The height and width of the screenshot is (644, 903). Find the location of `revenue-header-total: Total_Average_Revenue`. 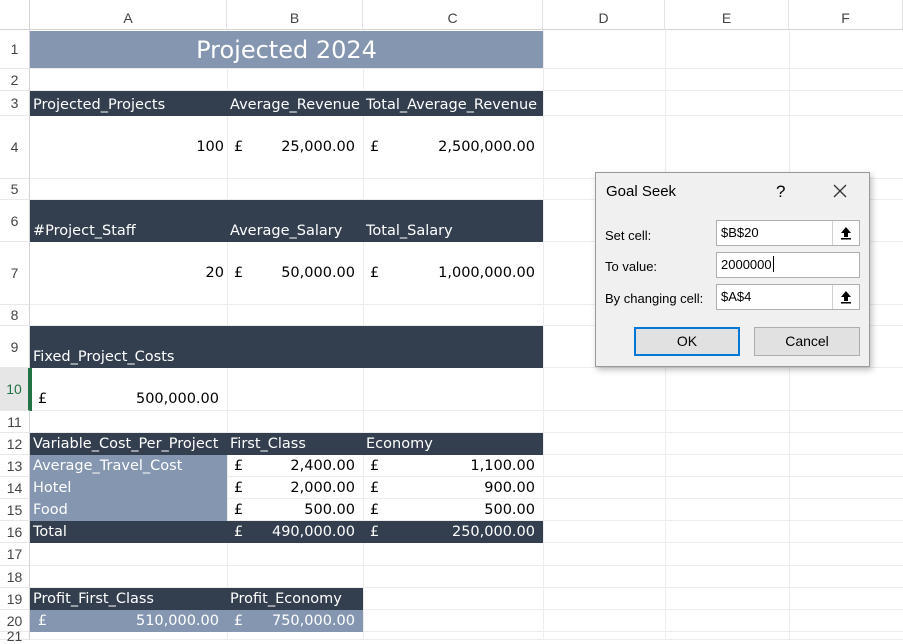

revenue-header-total: Total_Average_Revenue is located at coordinates (452, 105).